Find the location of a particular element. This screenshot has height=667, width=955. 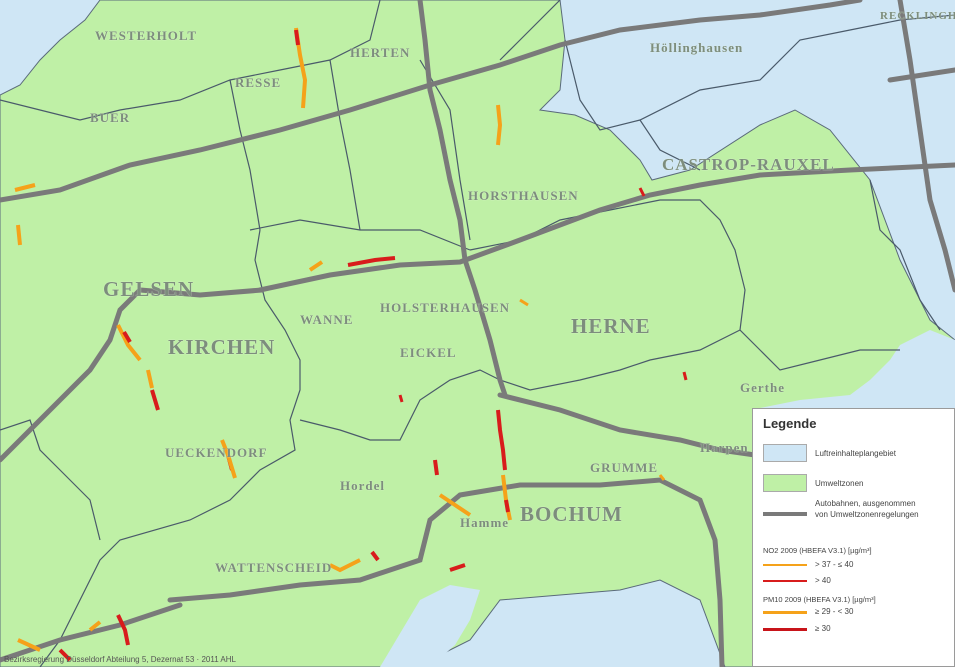

legend-label-no2-low: > 37 - ≤ 40 is located at coordinates (834, 564).